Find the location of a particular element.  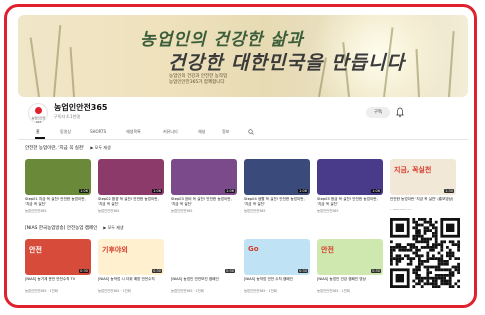

video-title: [NIAS] 농작업 안전 수칙 캠페인 is located at coordinates (277, 279).